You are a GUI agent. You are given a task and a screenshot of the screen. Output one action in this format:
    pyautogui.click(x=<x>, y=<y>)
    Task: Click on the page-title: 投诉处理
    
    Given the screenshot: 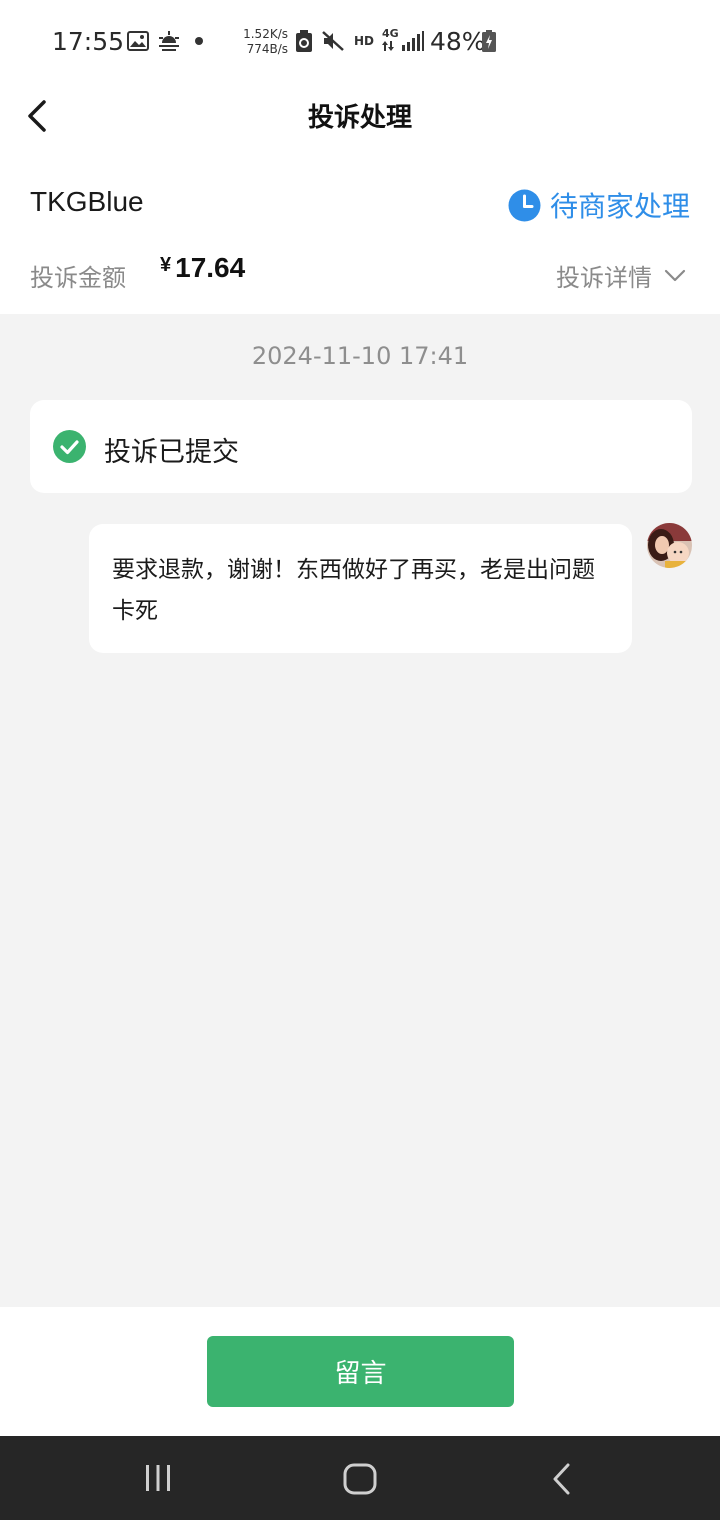 What is the action you would take?
    pyautogui.click(x=359, y=118)
    